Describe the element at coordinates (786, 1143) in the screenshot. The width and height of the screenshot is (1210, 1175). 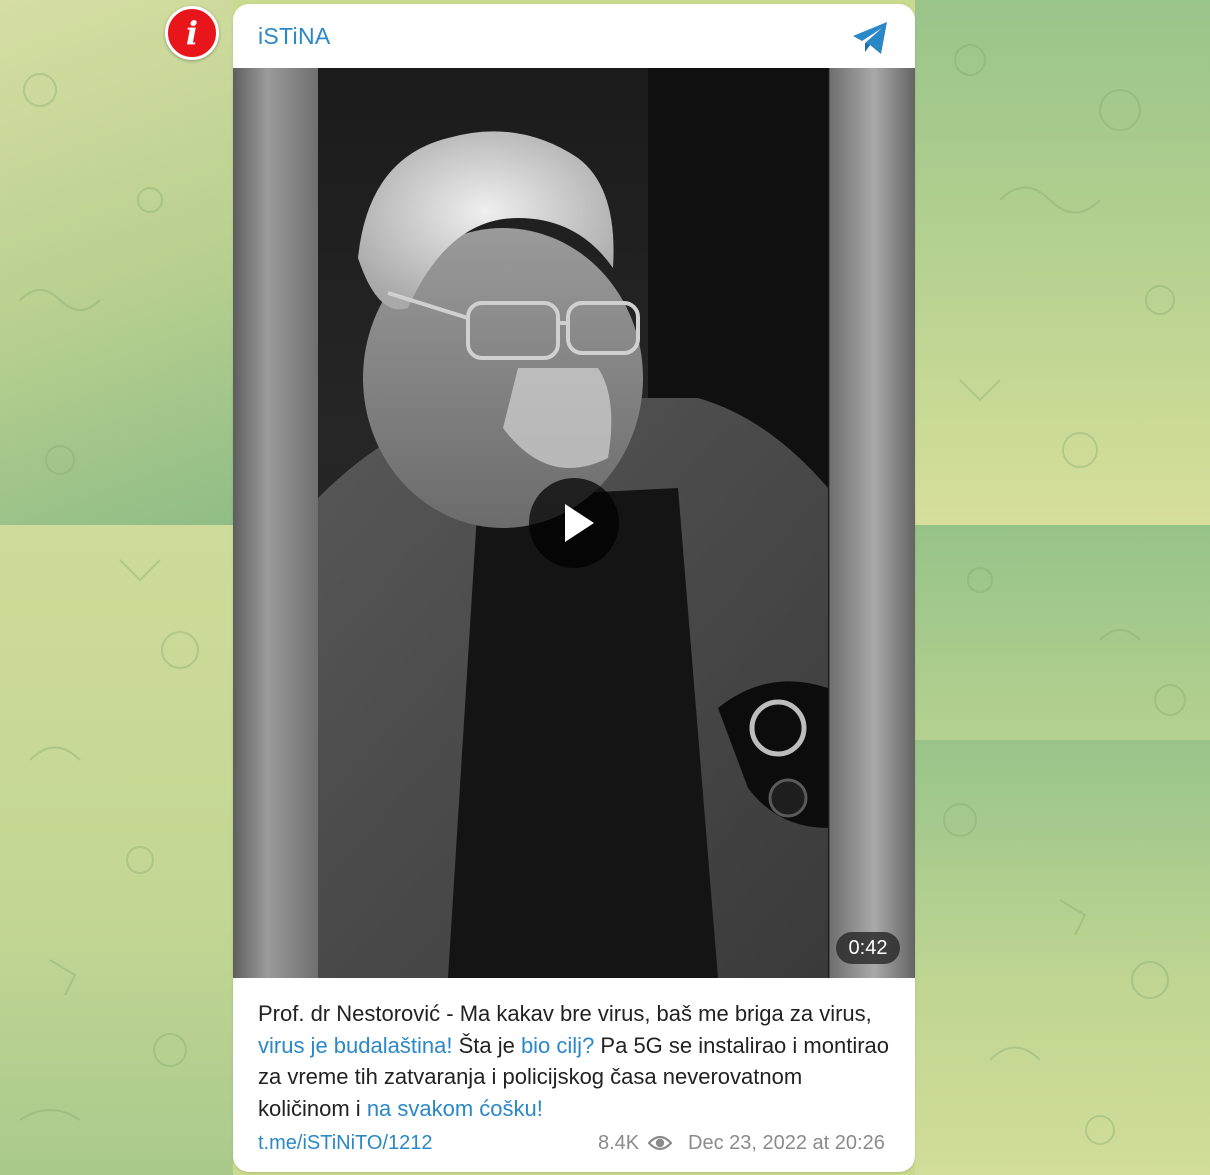
I see `post-timestamp: Dec 23, 2022 at 20:26` at that location.